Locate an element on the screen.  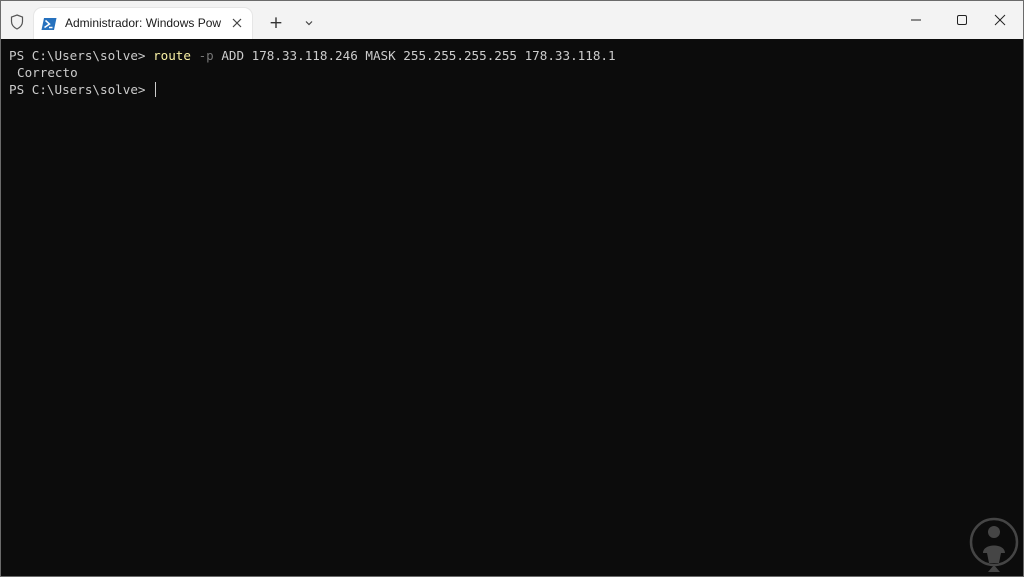
tab-title: Administrador: Windows Pow is located at coordinates (143, 23).